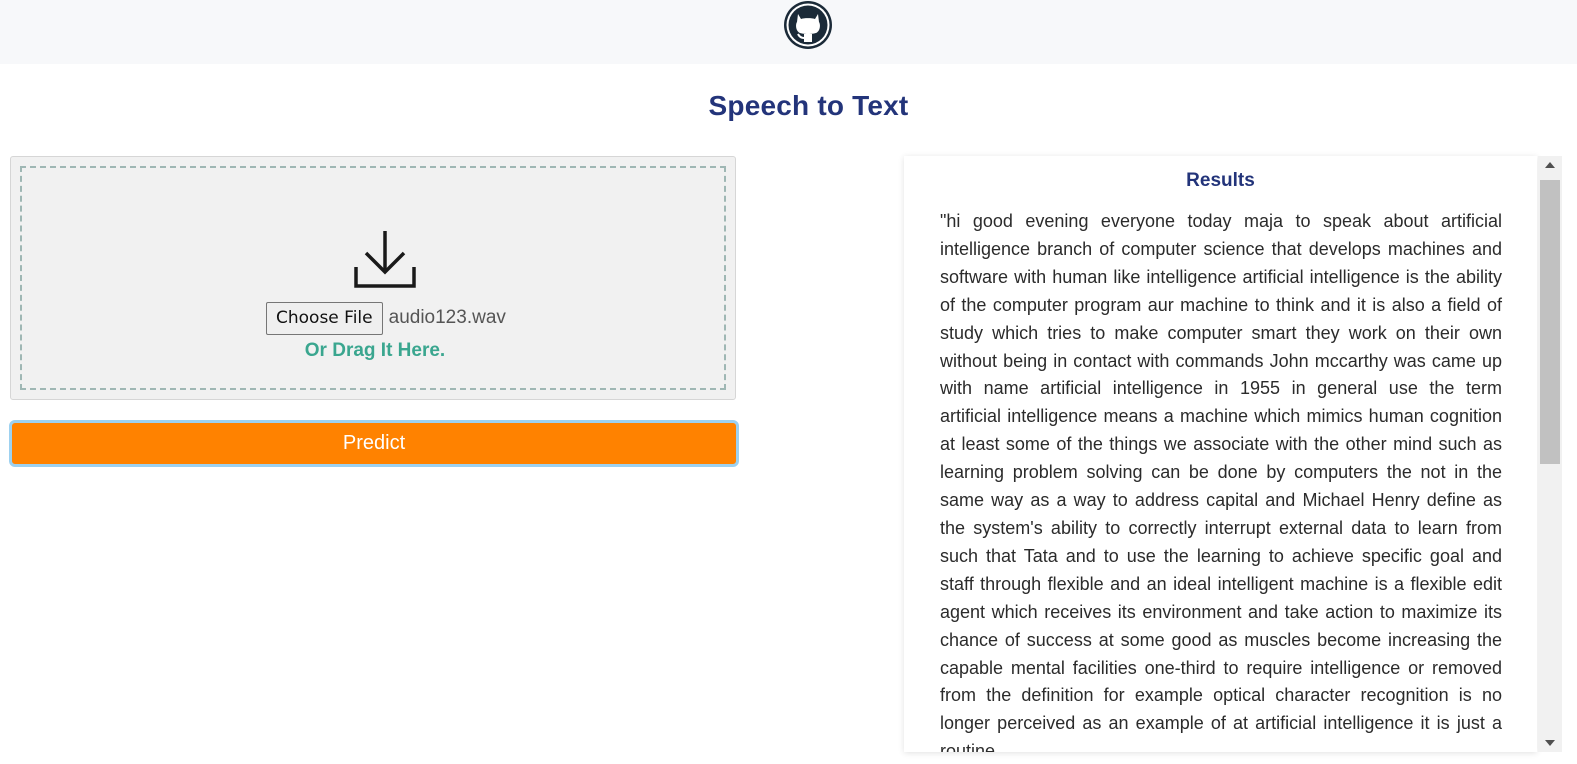 The image size is (1577, 764). Describe the element at coordinates (1220, 180) in the screenshot. I see `results-title: Results` at that location.